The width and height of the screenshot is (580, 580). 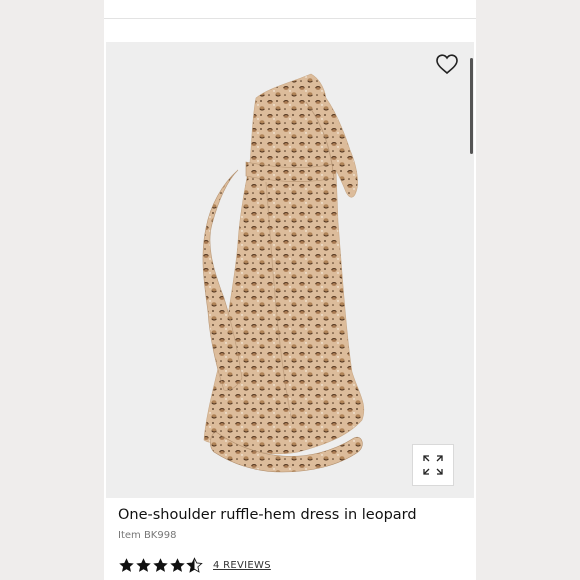 I want to click on divider, so click(x=290, y=18).